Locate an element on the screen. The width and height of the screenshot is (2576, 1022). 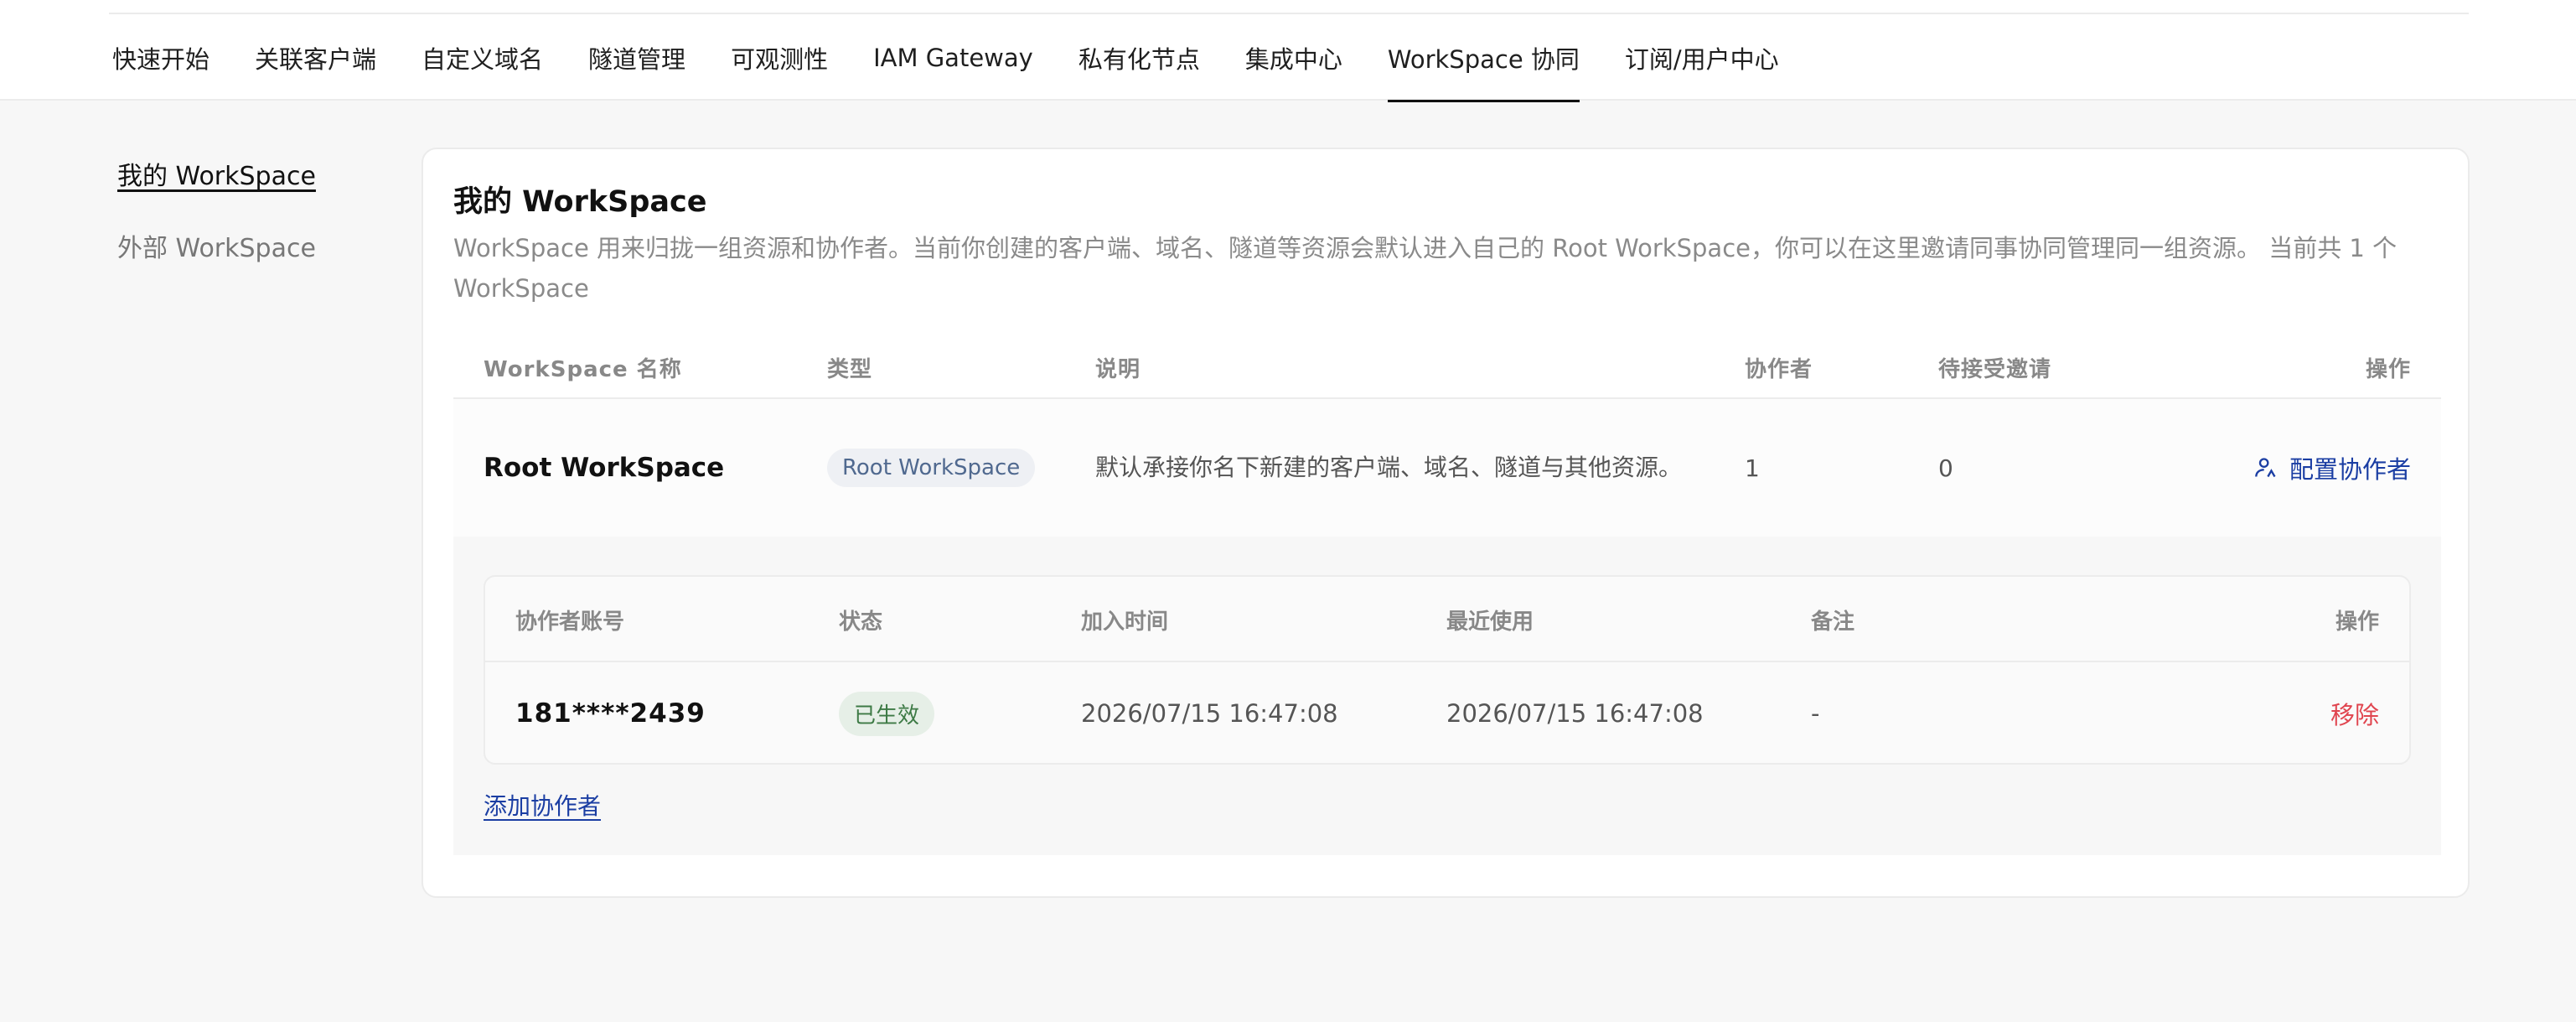
column-header-note: 备注 is located at coordinates (1833, 622).